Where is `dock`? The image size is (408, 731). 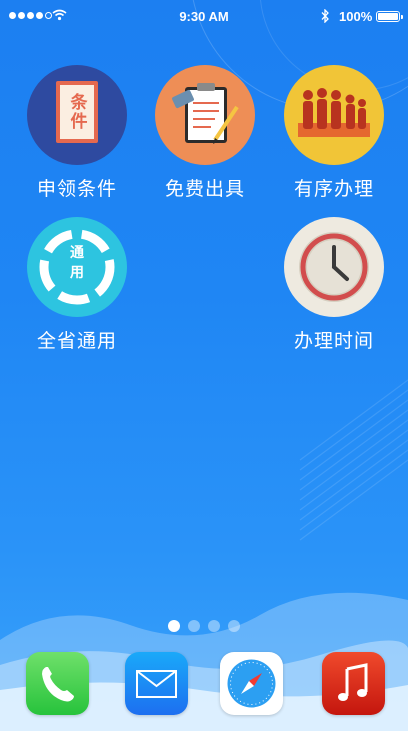
dock is located at coordinates (204, 685).